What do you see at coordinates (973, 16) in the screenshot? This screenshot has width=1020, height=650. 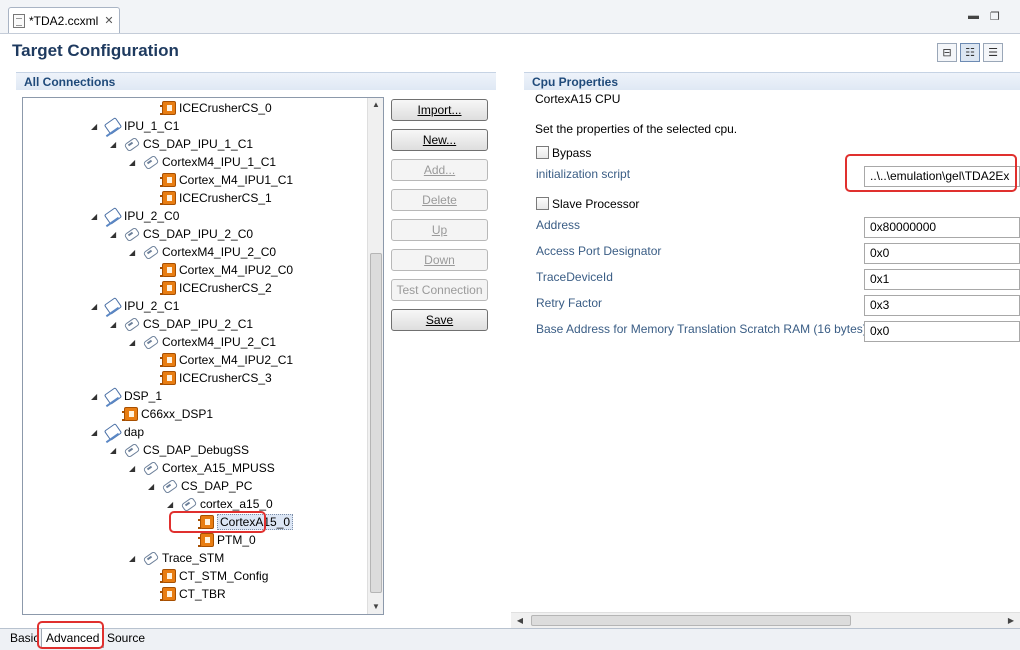 I see `minimize-icon: ▬` at bounding box center [973, 16].